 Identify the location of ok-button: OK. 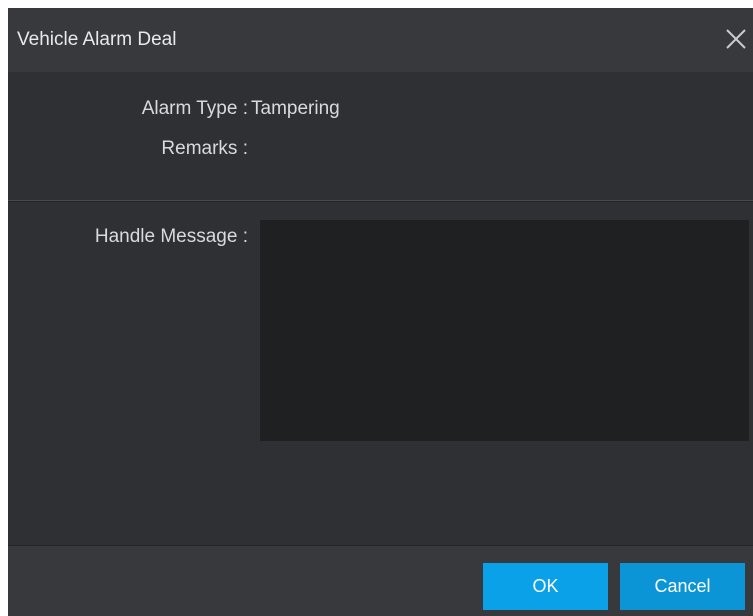
(545, 586).